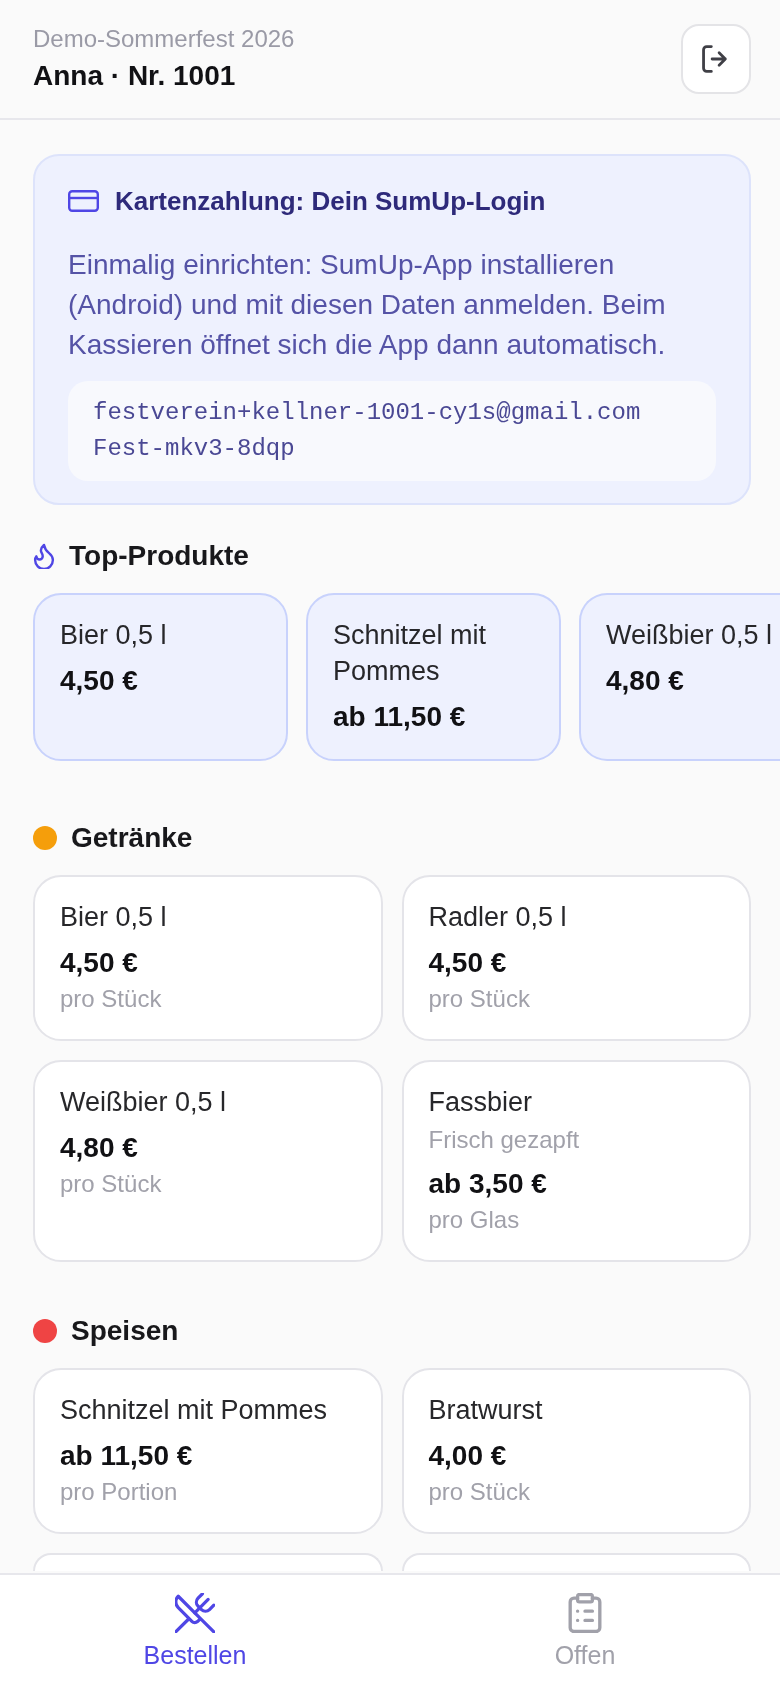 Image resolution: width=780 pixels, height=1688 pixels. I want to click on section-title: Top-Produkte, so click(159, 556).